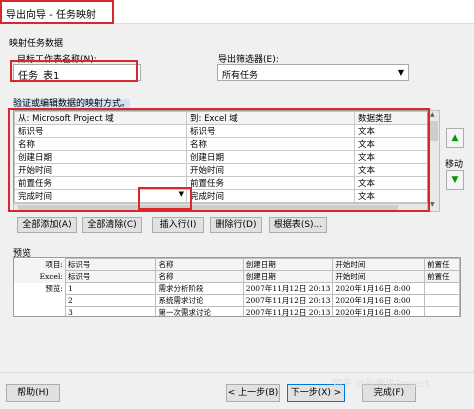  What do you see at coordinates (100, 144) in the screenshot?
I see `mapping-from-cell: 名称` at bounding box center [100, 144].